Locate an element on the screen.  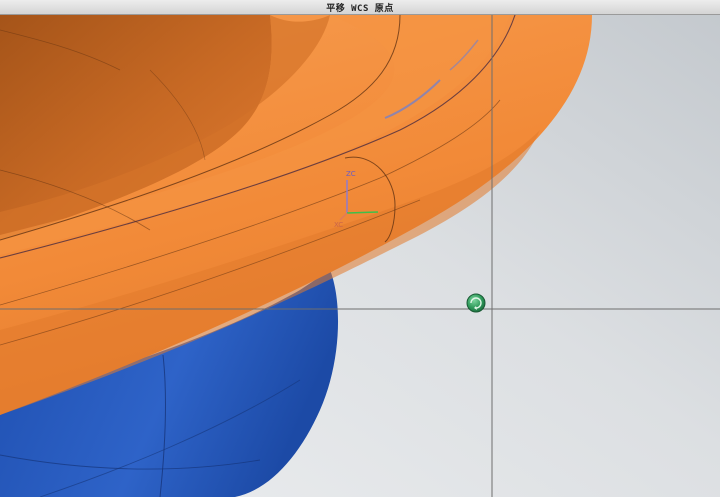
origin-snap-icon is located at coordinates (476, 303).